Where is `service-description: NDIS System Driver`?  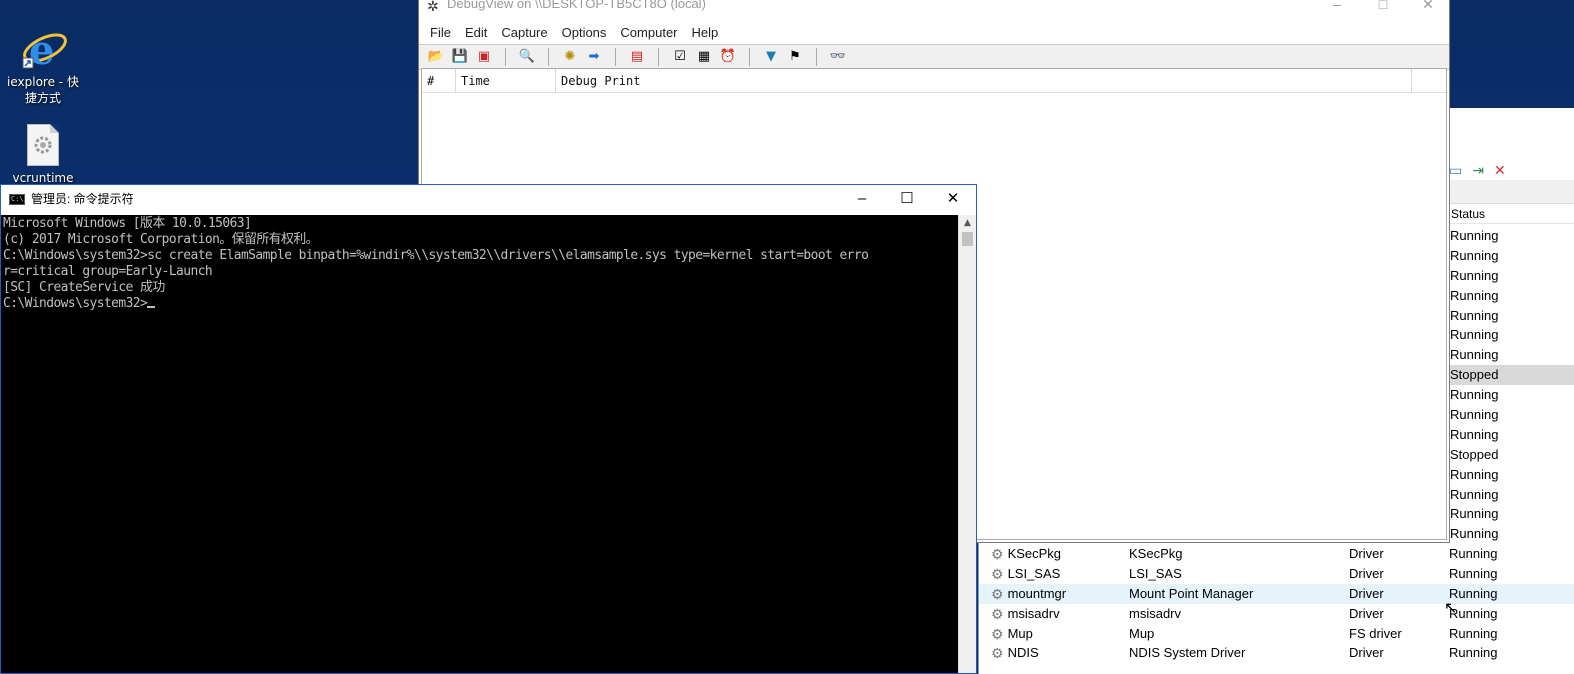
service-description: NDIS System Driver is located at coordinates (1187, 653).